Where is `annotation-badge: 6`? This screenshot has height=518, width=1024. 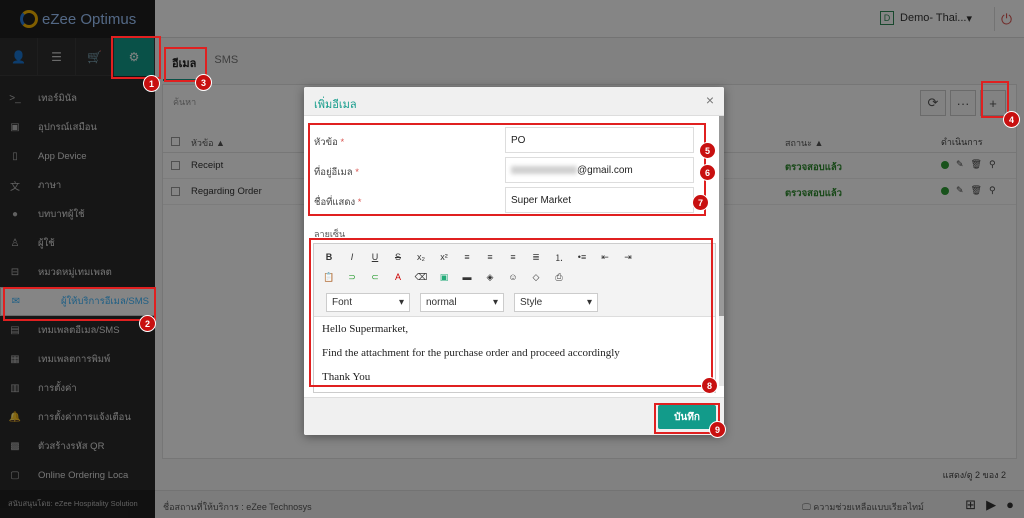 annotation-badge: 6 is located at coordinates (707, 172).